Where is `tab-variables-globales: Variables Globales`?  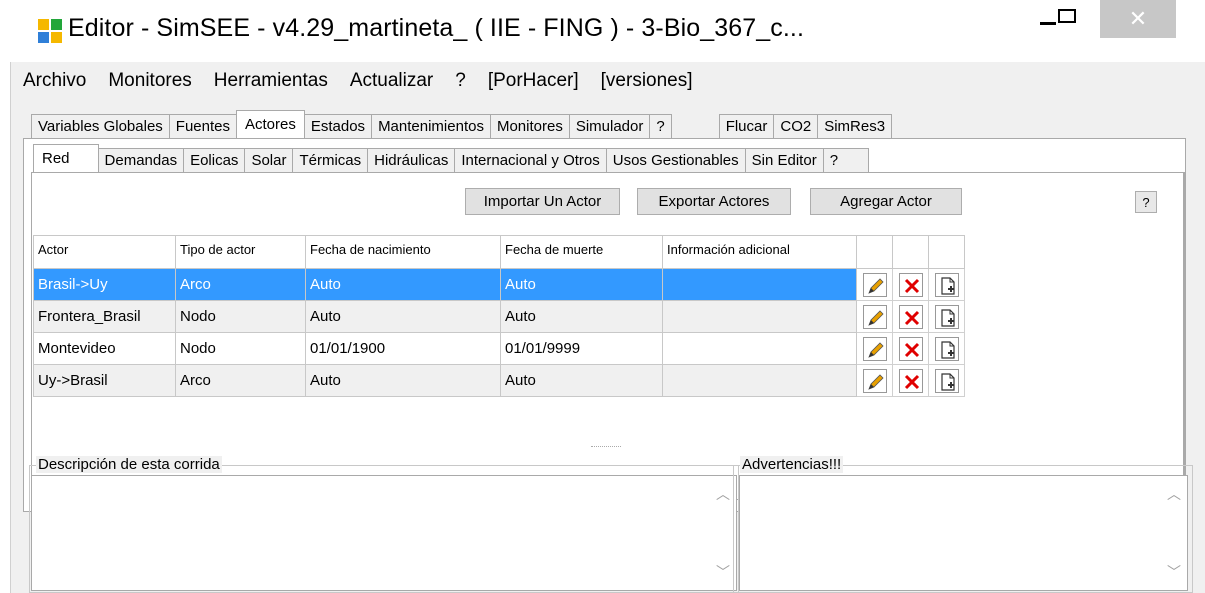 tab-variables-globales: Variables Globales is located at coordinates (100, 126).